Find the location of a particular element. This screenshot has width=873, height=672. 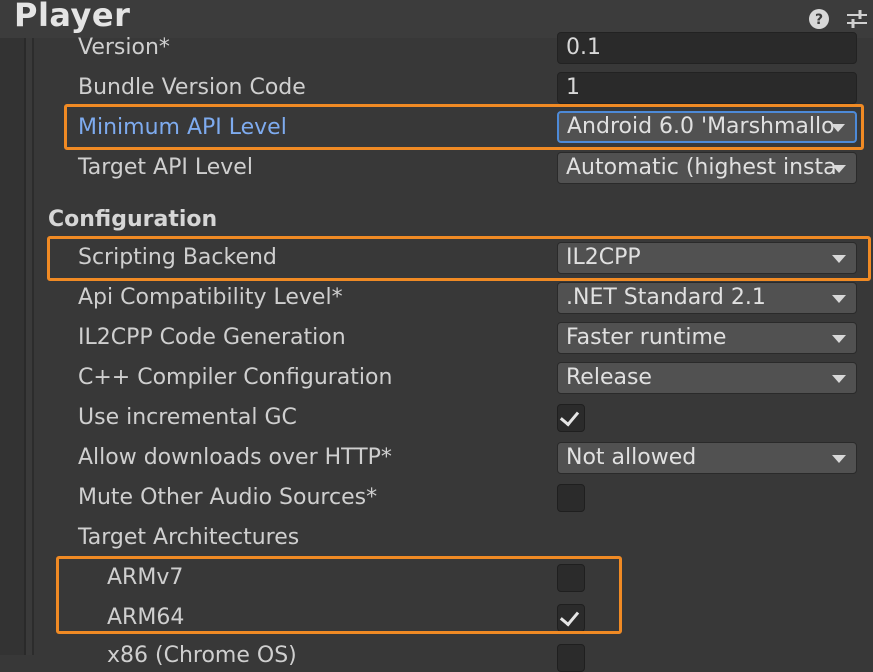

il2cpp-codegen-value: Faster runtime is located at coordinates (646, 337).